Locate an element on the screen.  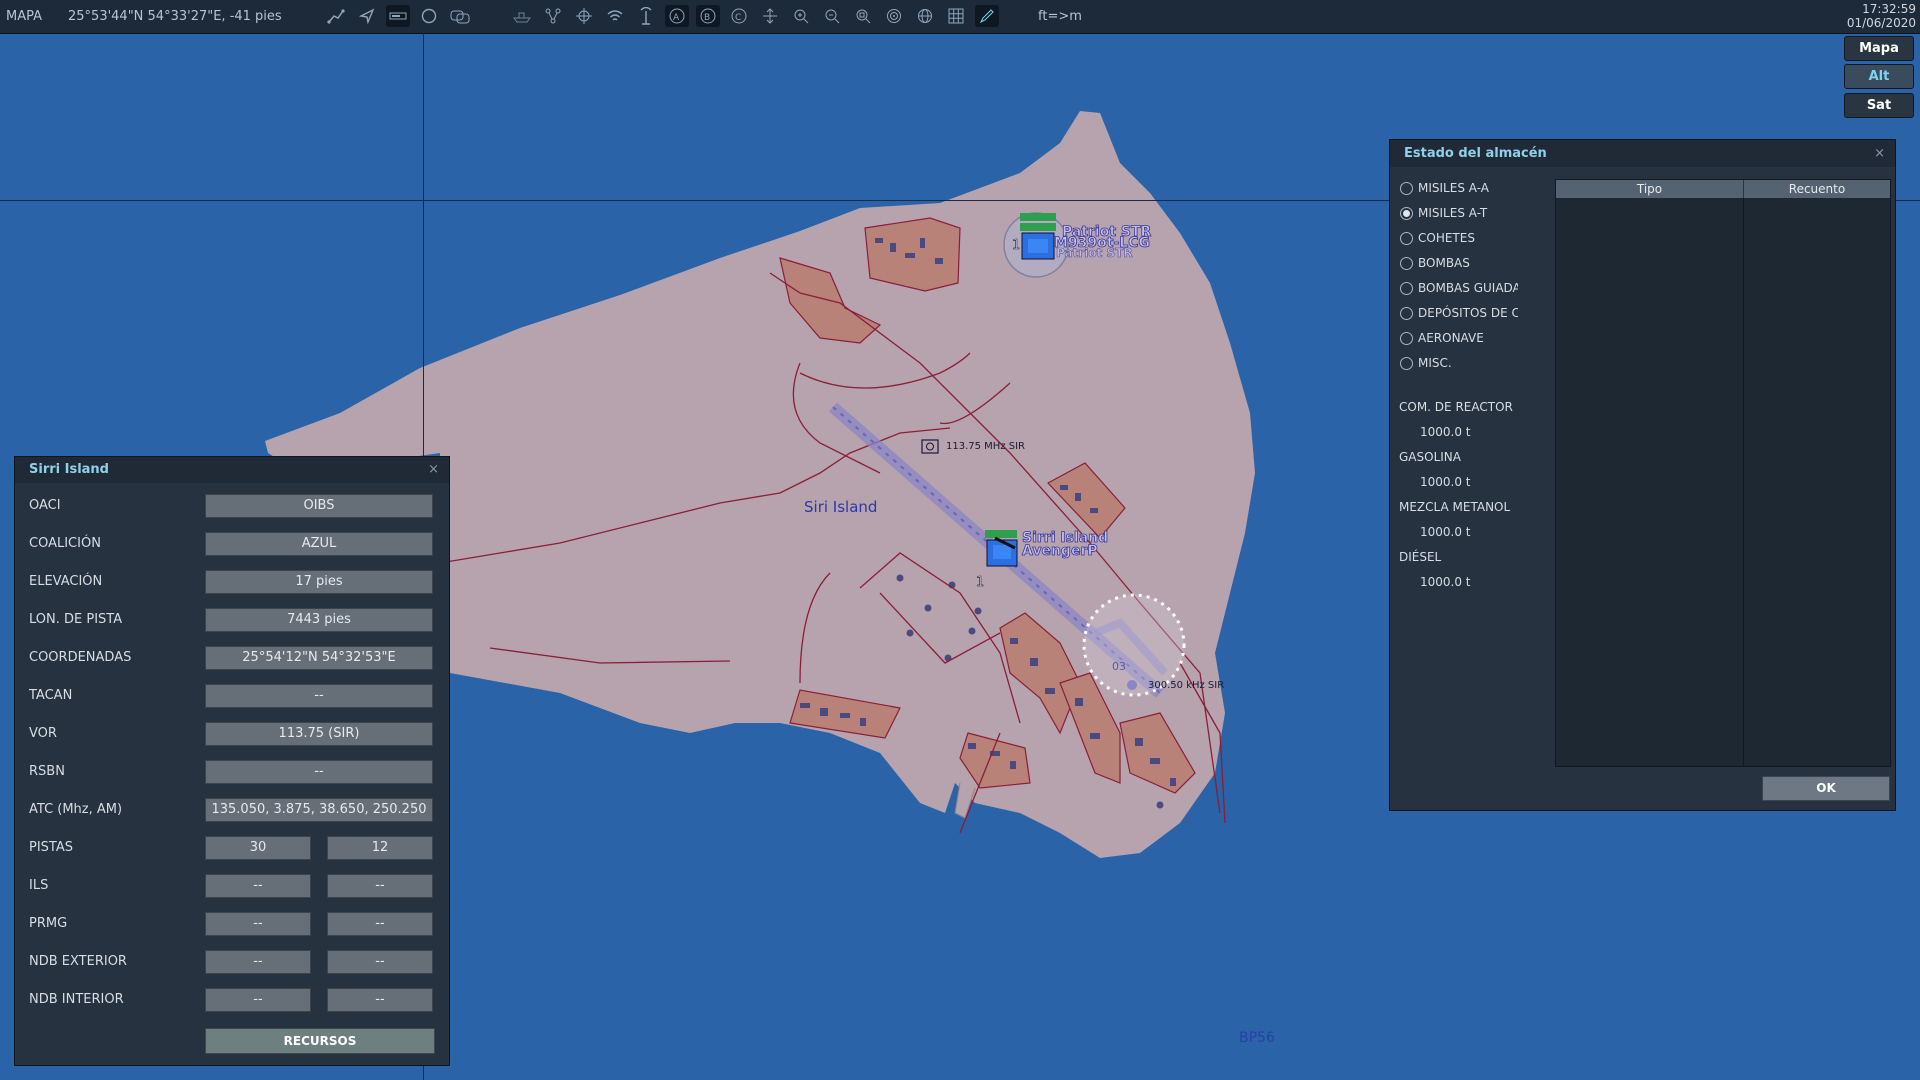
ok-button: OK is located at coordinates (1826, 788).